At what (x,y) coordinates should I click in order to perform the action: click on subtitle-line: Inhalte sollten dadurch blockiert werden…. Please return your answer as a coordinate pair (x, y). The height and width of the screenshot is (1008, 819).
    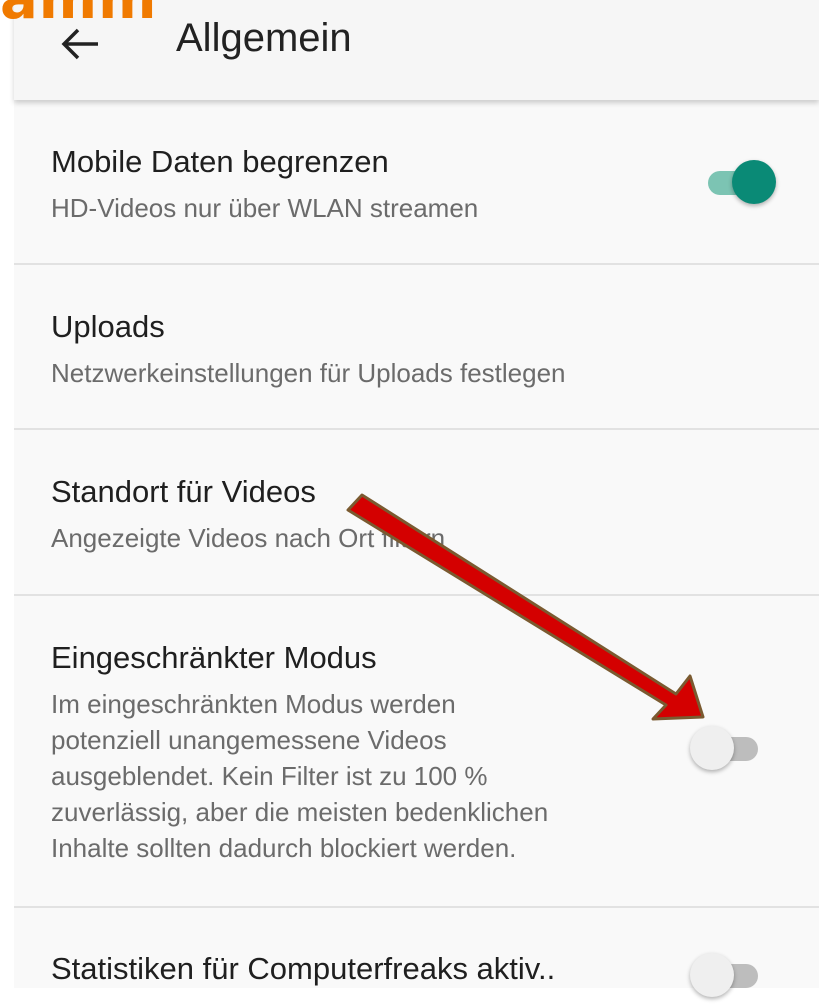
    Looking at the image, I should click on (284, 848).